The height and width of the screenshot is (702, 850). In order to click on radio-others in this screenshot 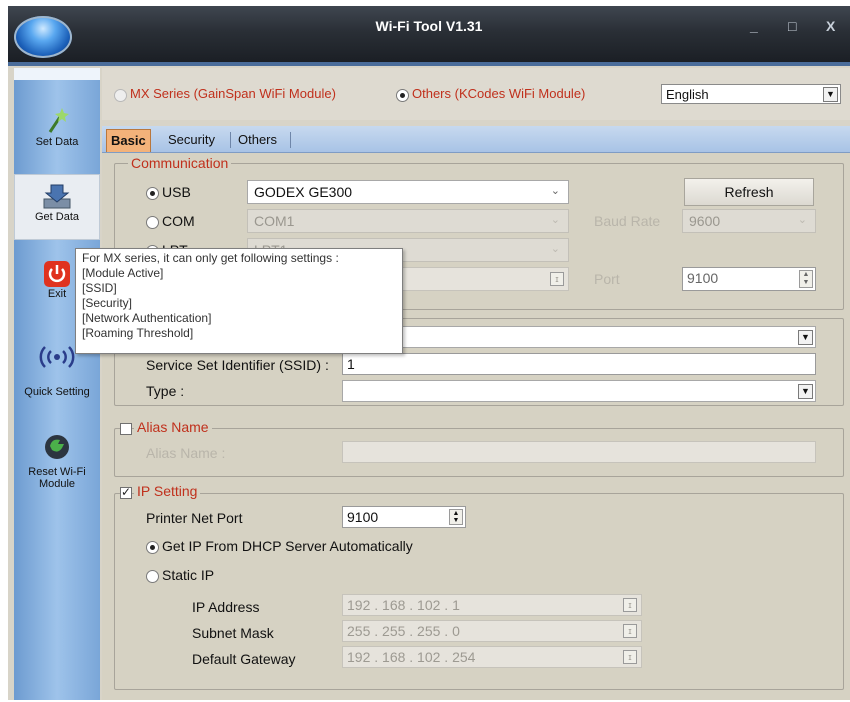, I will do `click(402, 95)`.